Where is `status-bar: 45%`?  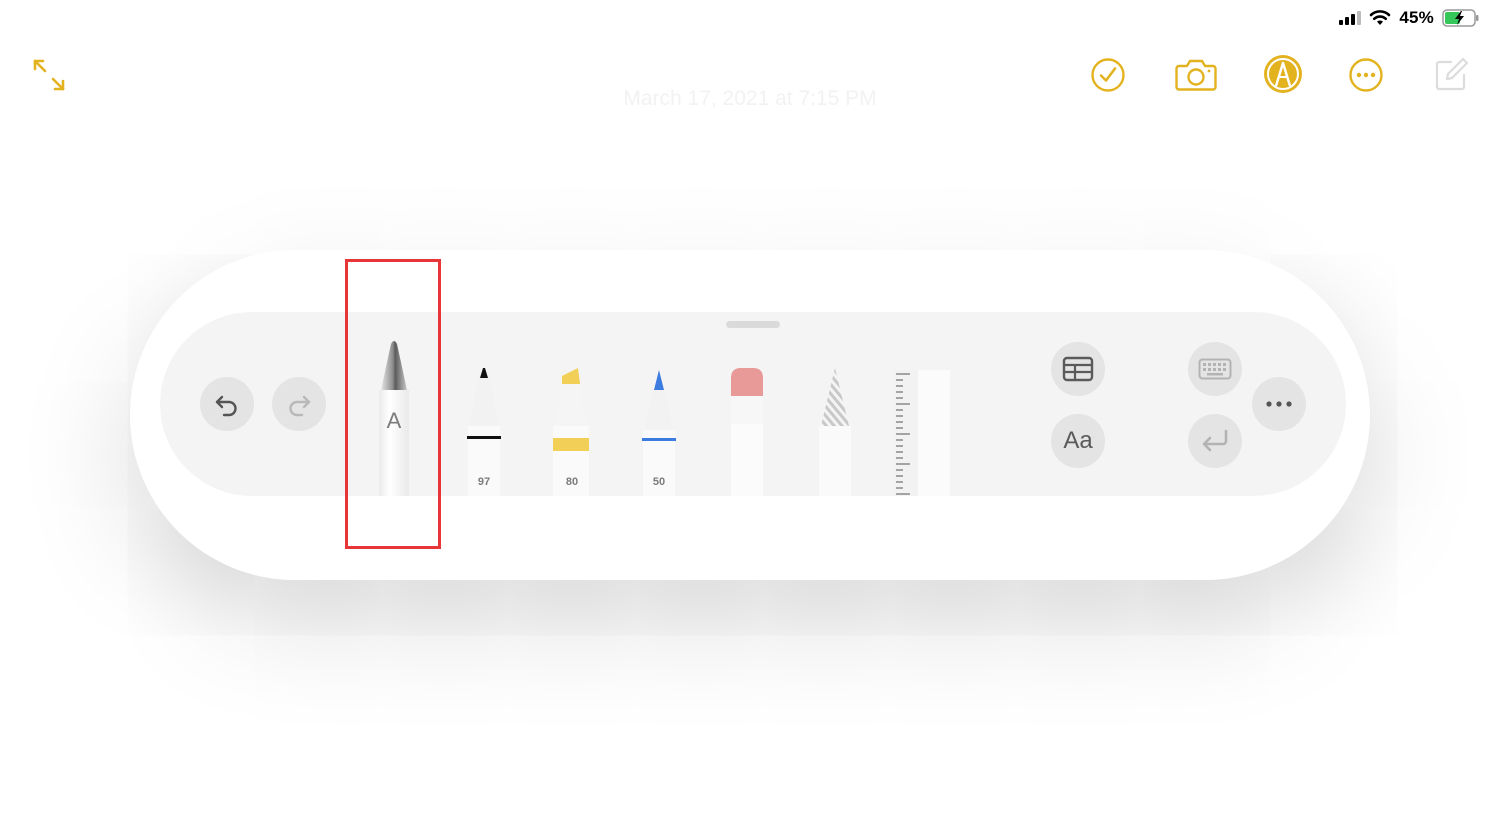 status-bar: 45% is located at coordinates (1409, 18).